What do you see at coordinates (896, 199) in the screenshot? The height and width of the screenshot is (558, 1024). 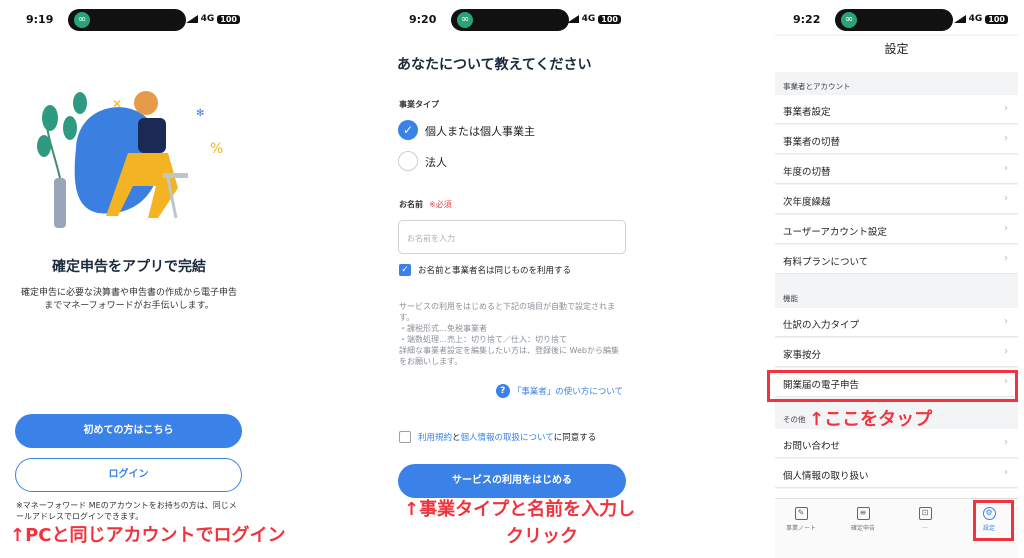 I see `settings-item-business-3: 次年度繰越 ›` at bounding box center [896, 199].